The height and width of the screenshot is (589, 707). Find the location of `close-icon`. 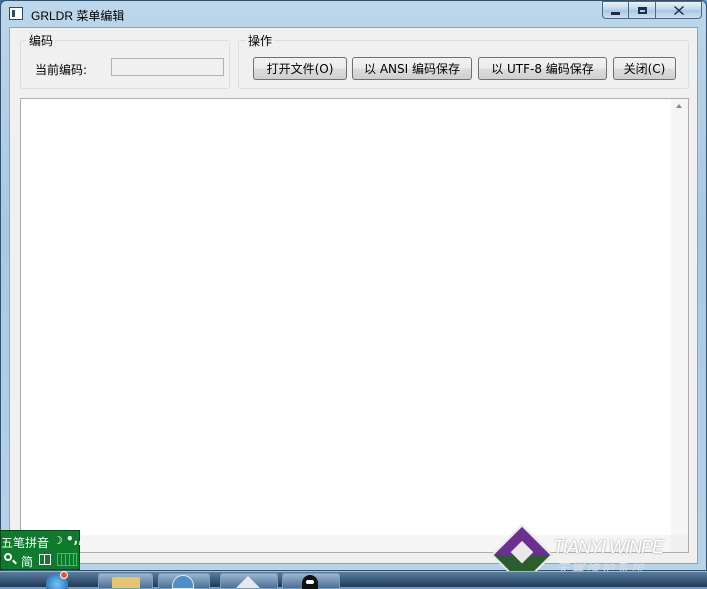

close-icon is located at coordinates (678, 10).